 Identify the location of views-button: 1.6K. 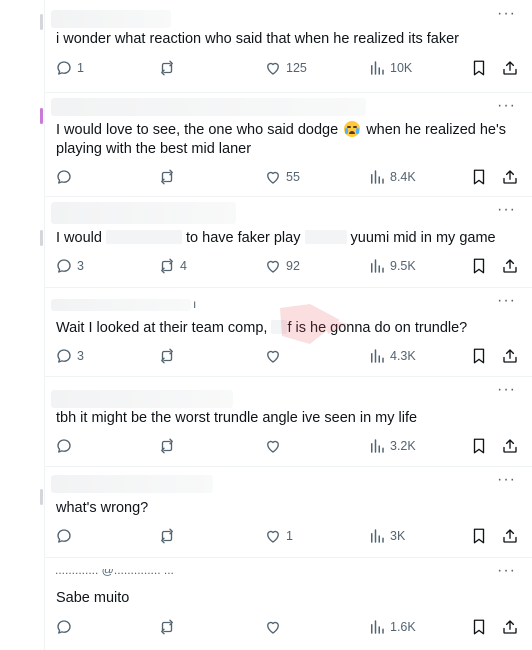
(392, 627).